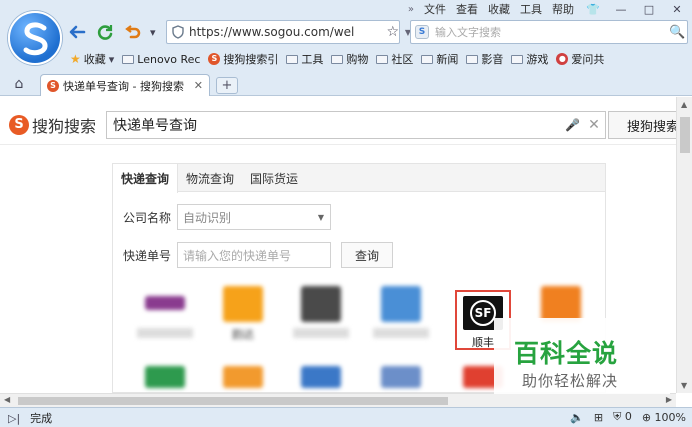 This screenshot has height=427, width=692. What do you see at coordinates (105, 32) in the screenshot?
I see `refresh-button` at bounding box center [105, 32].